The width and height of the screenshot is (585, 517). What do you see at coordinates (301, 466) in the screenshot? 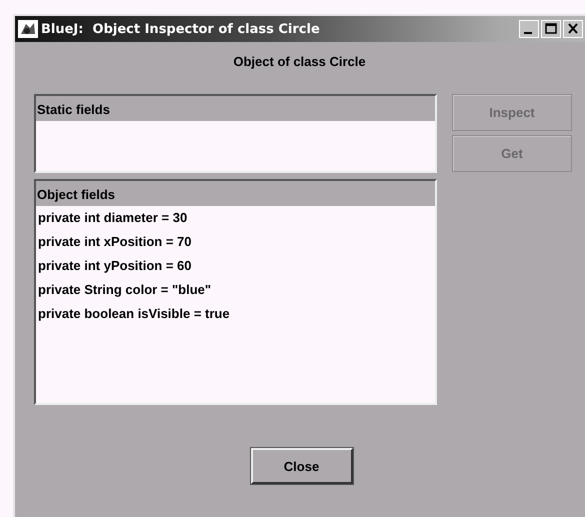
I see `close-button: Close` at bounding box center [301, 466].